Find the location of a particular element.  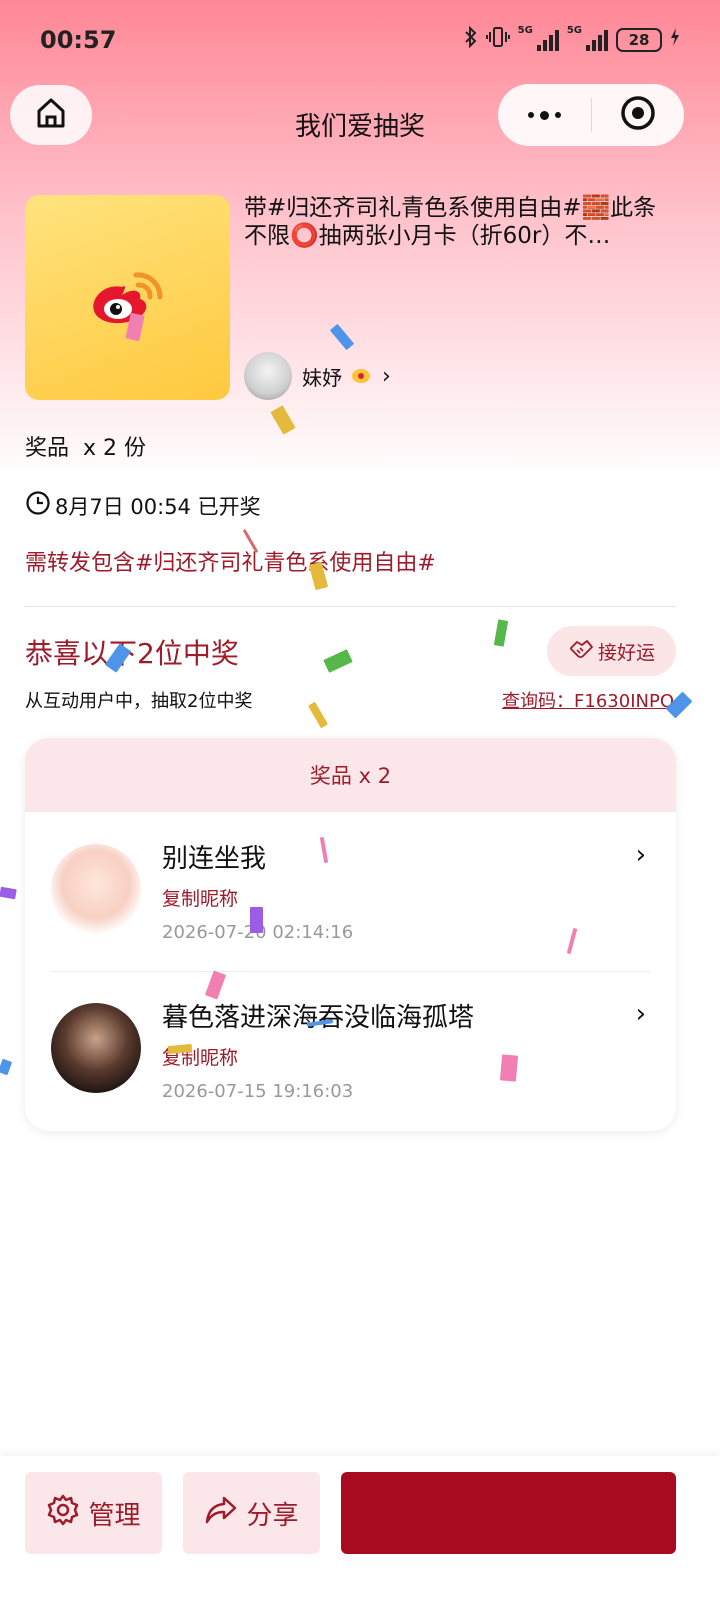

primary-action-button is located at coordinates (508, 1513).